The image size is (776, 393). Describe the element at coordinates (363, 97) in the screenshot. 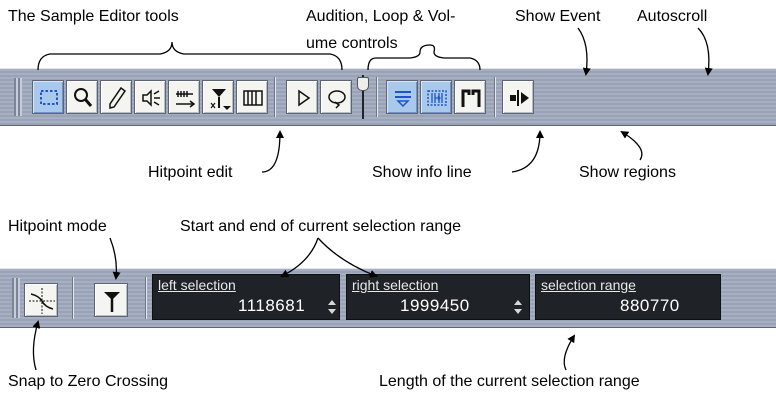

I see `volume-slider` at that location.